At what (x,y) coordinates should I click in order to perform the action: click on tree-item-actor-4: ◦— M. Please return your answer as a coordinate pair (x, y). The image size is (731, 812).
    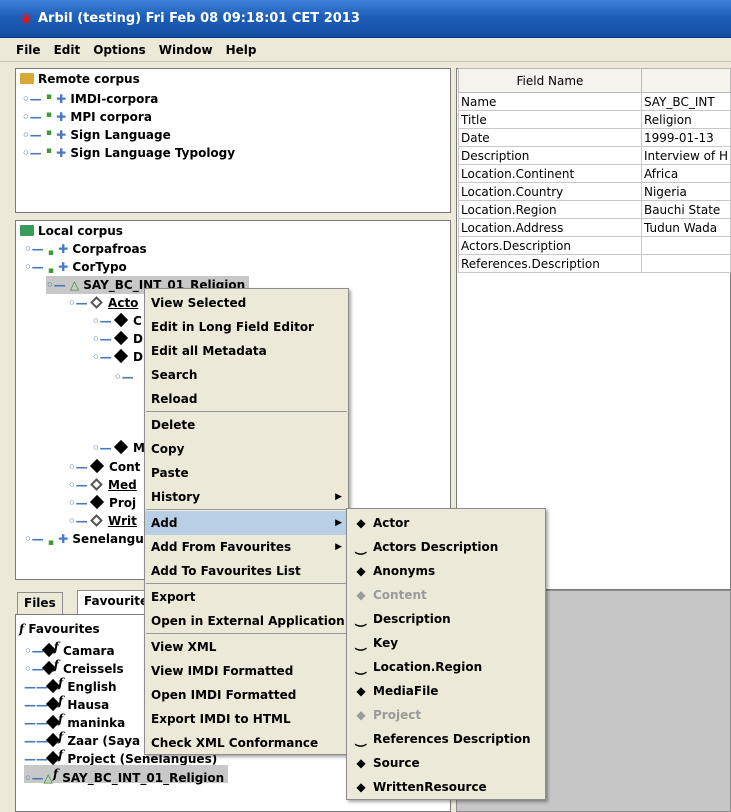
    Looking at the image, I should click on (118, 448).